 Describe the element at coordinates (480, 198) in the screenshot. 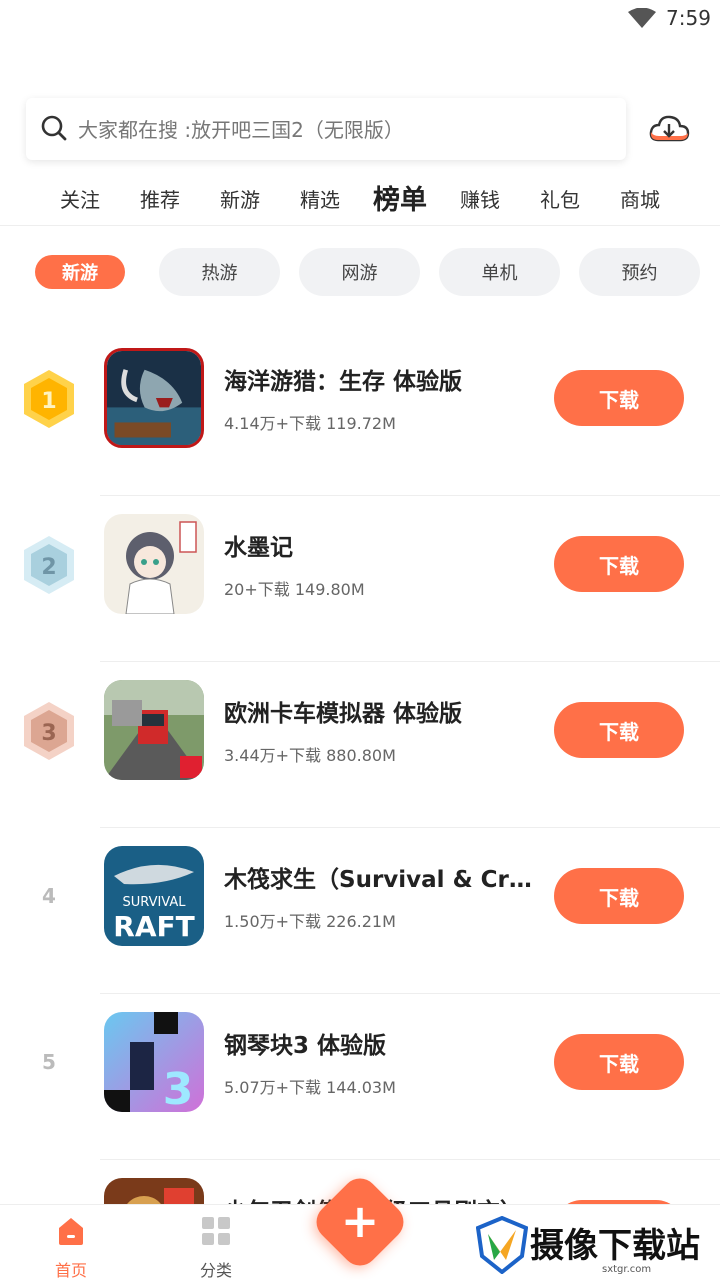

I see `tab-earn: 赚钱` at that location.